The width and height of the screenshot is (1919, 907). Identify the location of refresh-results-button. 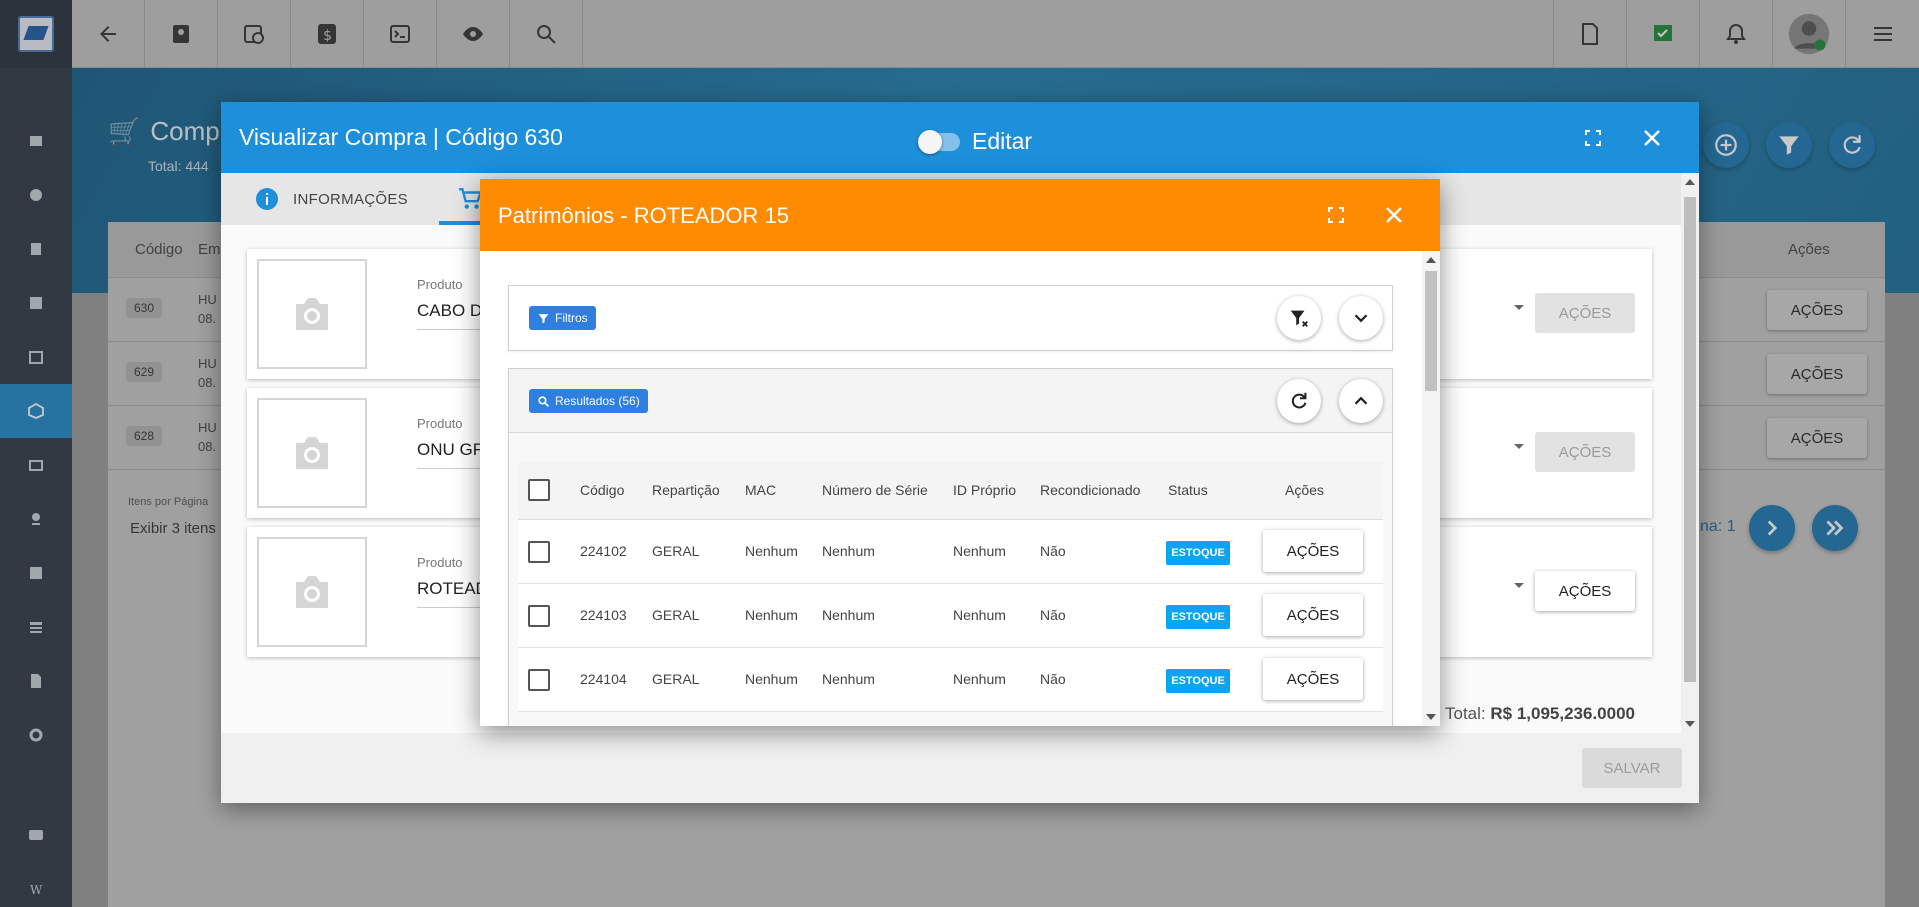
(1299, 401).